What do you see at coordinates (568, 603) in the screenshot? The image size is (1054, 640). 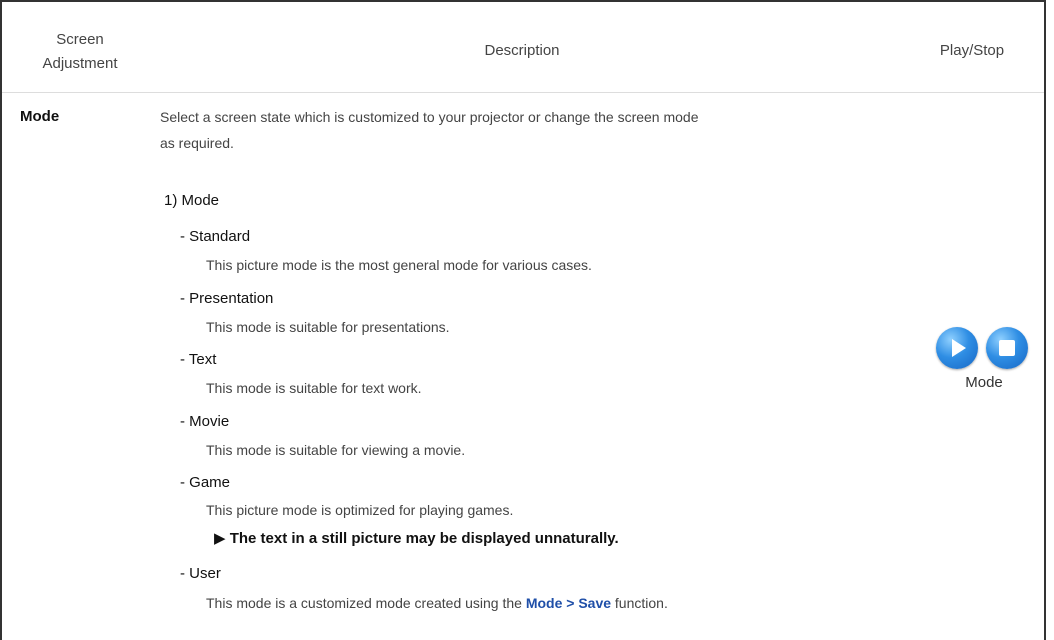 I see `mode-save-link: Mode > Save` at bounding box center [568, 603].